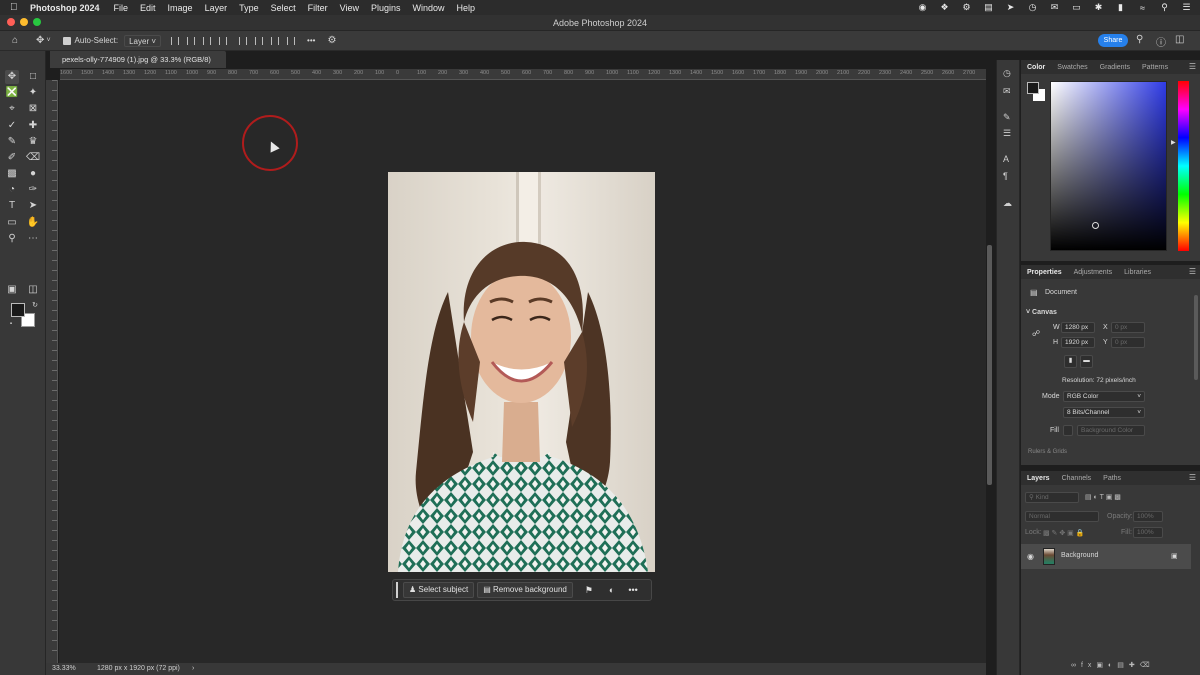 The height and width of the screenshot is (675, 1200). Describe the element at coordinates (275, 40) in the screenshot. I see `align-bottom-icon` at that location.